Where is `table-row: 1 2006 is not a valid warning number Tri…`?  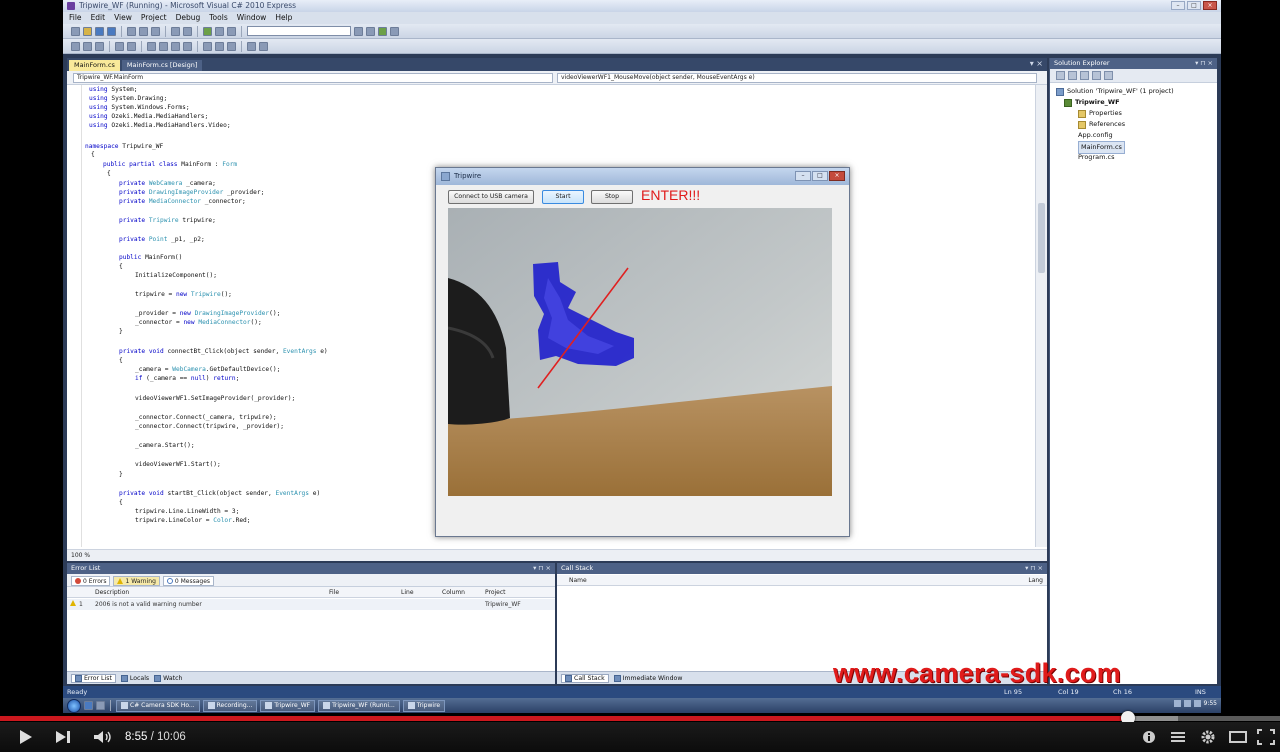 table-row: 1 2006 is not a valid warning number Tri… is located at coordinates (311, 604).